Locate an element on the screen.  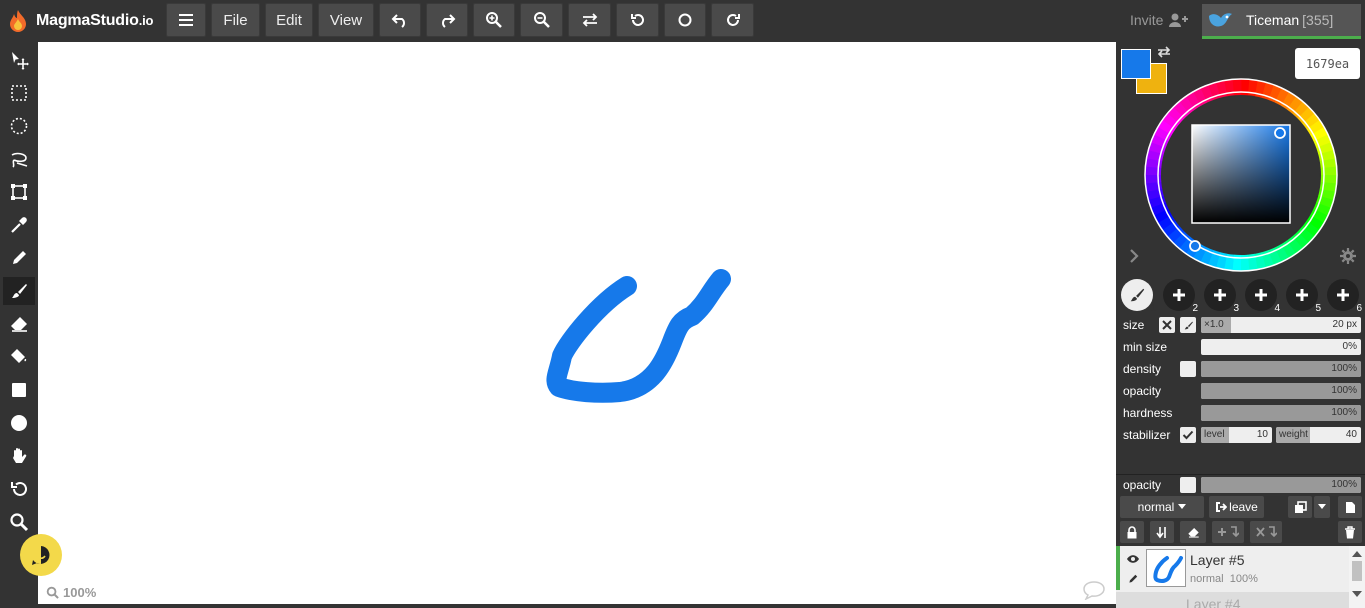
close-icon is located at coordinates (1167, 325).